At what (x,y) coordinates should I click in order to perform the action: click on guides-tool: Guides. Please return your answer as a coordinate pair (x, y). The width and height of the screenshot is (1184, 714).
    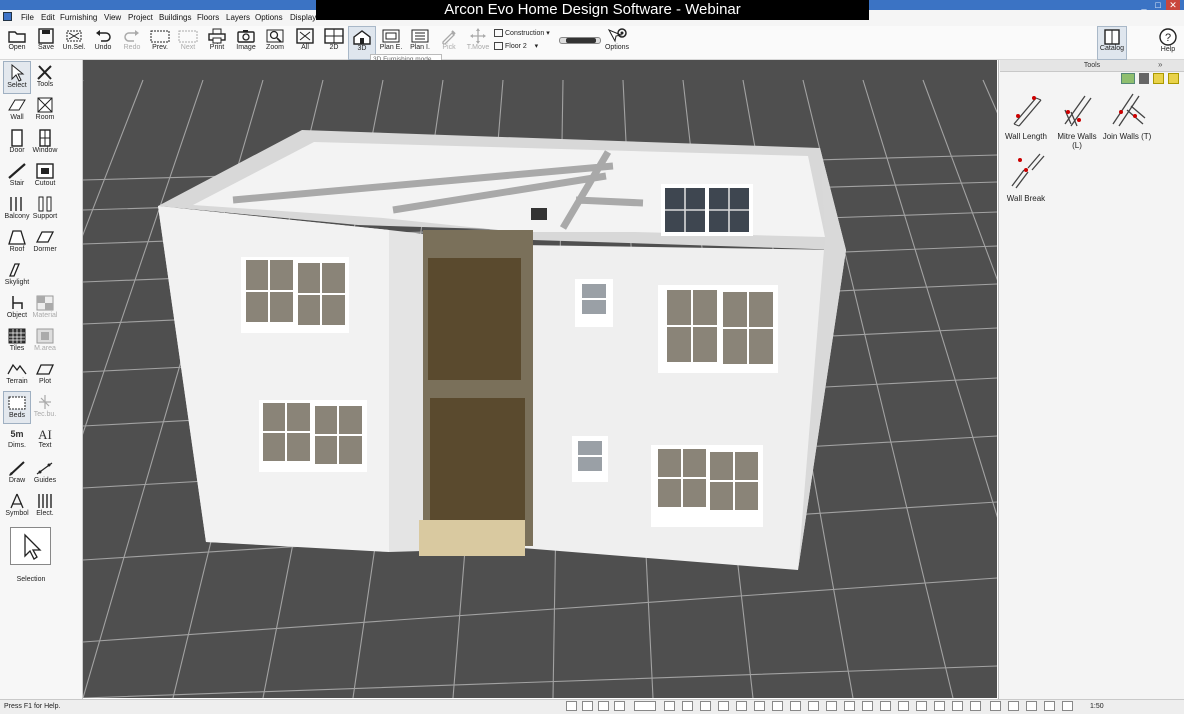
    Looking at the image, I should click on (45, 473).